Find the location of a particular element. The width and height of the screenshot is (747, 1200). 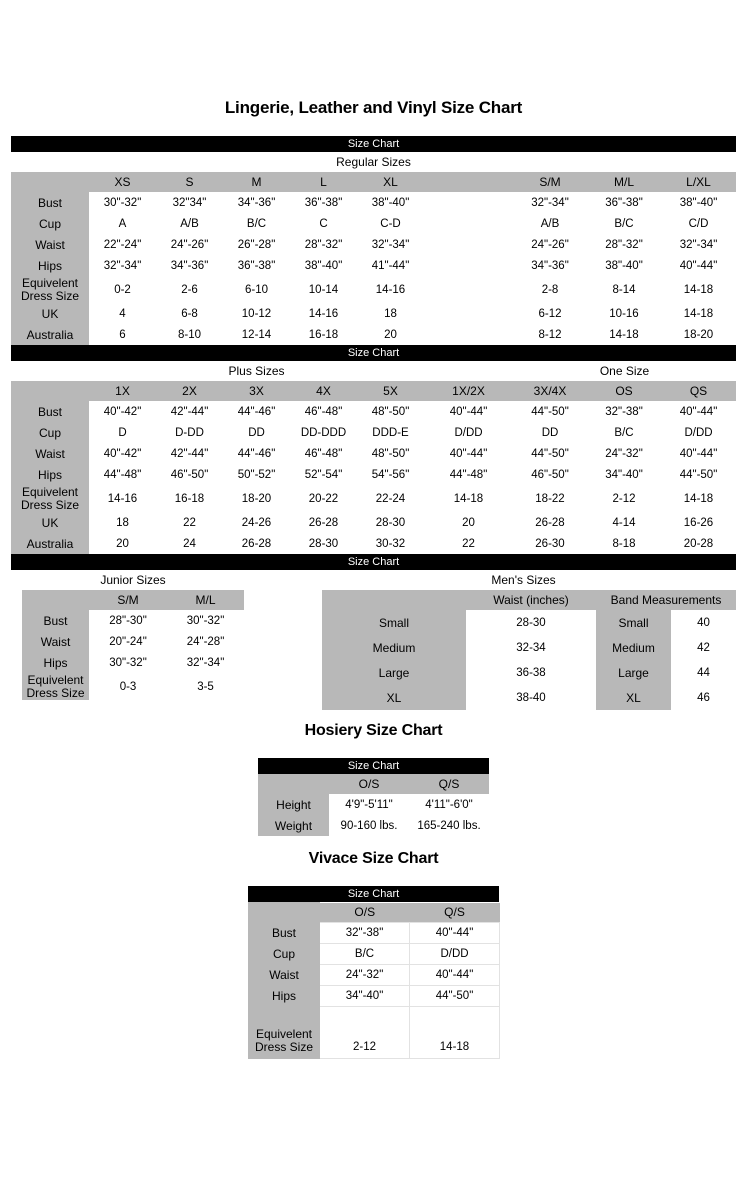

plus-header-row: 1X 2X 3X 4X 5X 1X/2X 3X/4X OS QS is located at coordinates (373, 391).